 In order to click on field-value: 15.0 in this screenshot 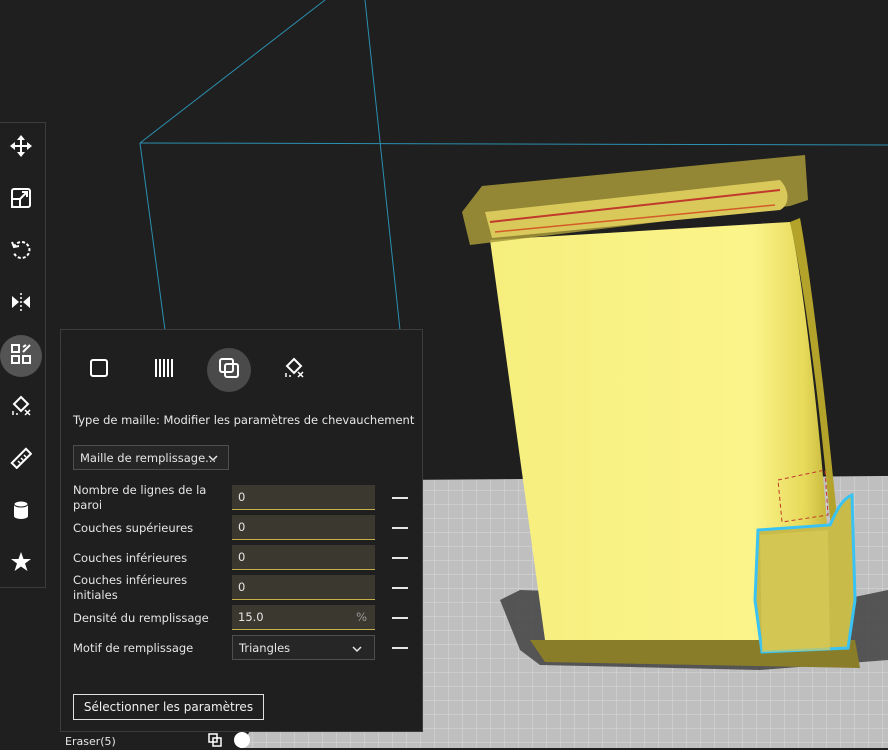, I will do `click(251, 617)`.